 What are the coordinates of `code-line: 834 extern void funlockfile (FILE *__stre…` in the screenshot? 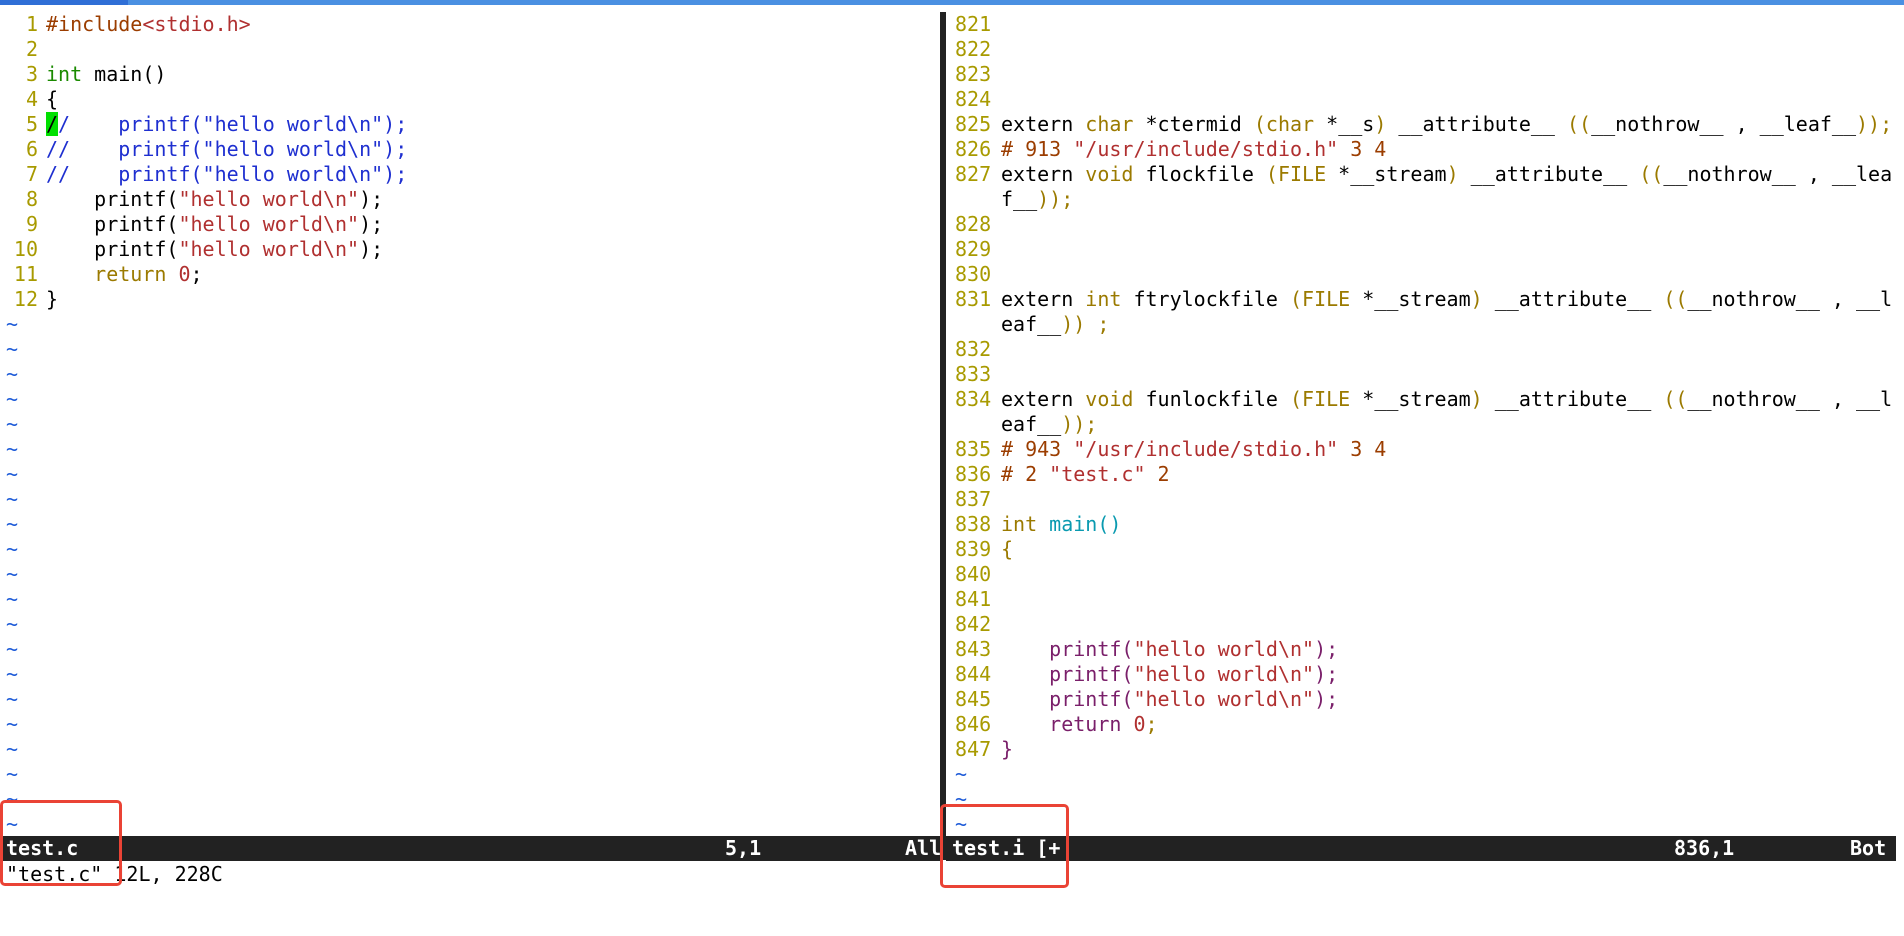 It's located at (1428, 399).